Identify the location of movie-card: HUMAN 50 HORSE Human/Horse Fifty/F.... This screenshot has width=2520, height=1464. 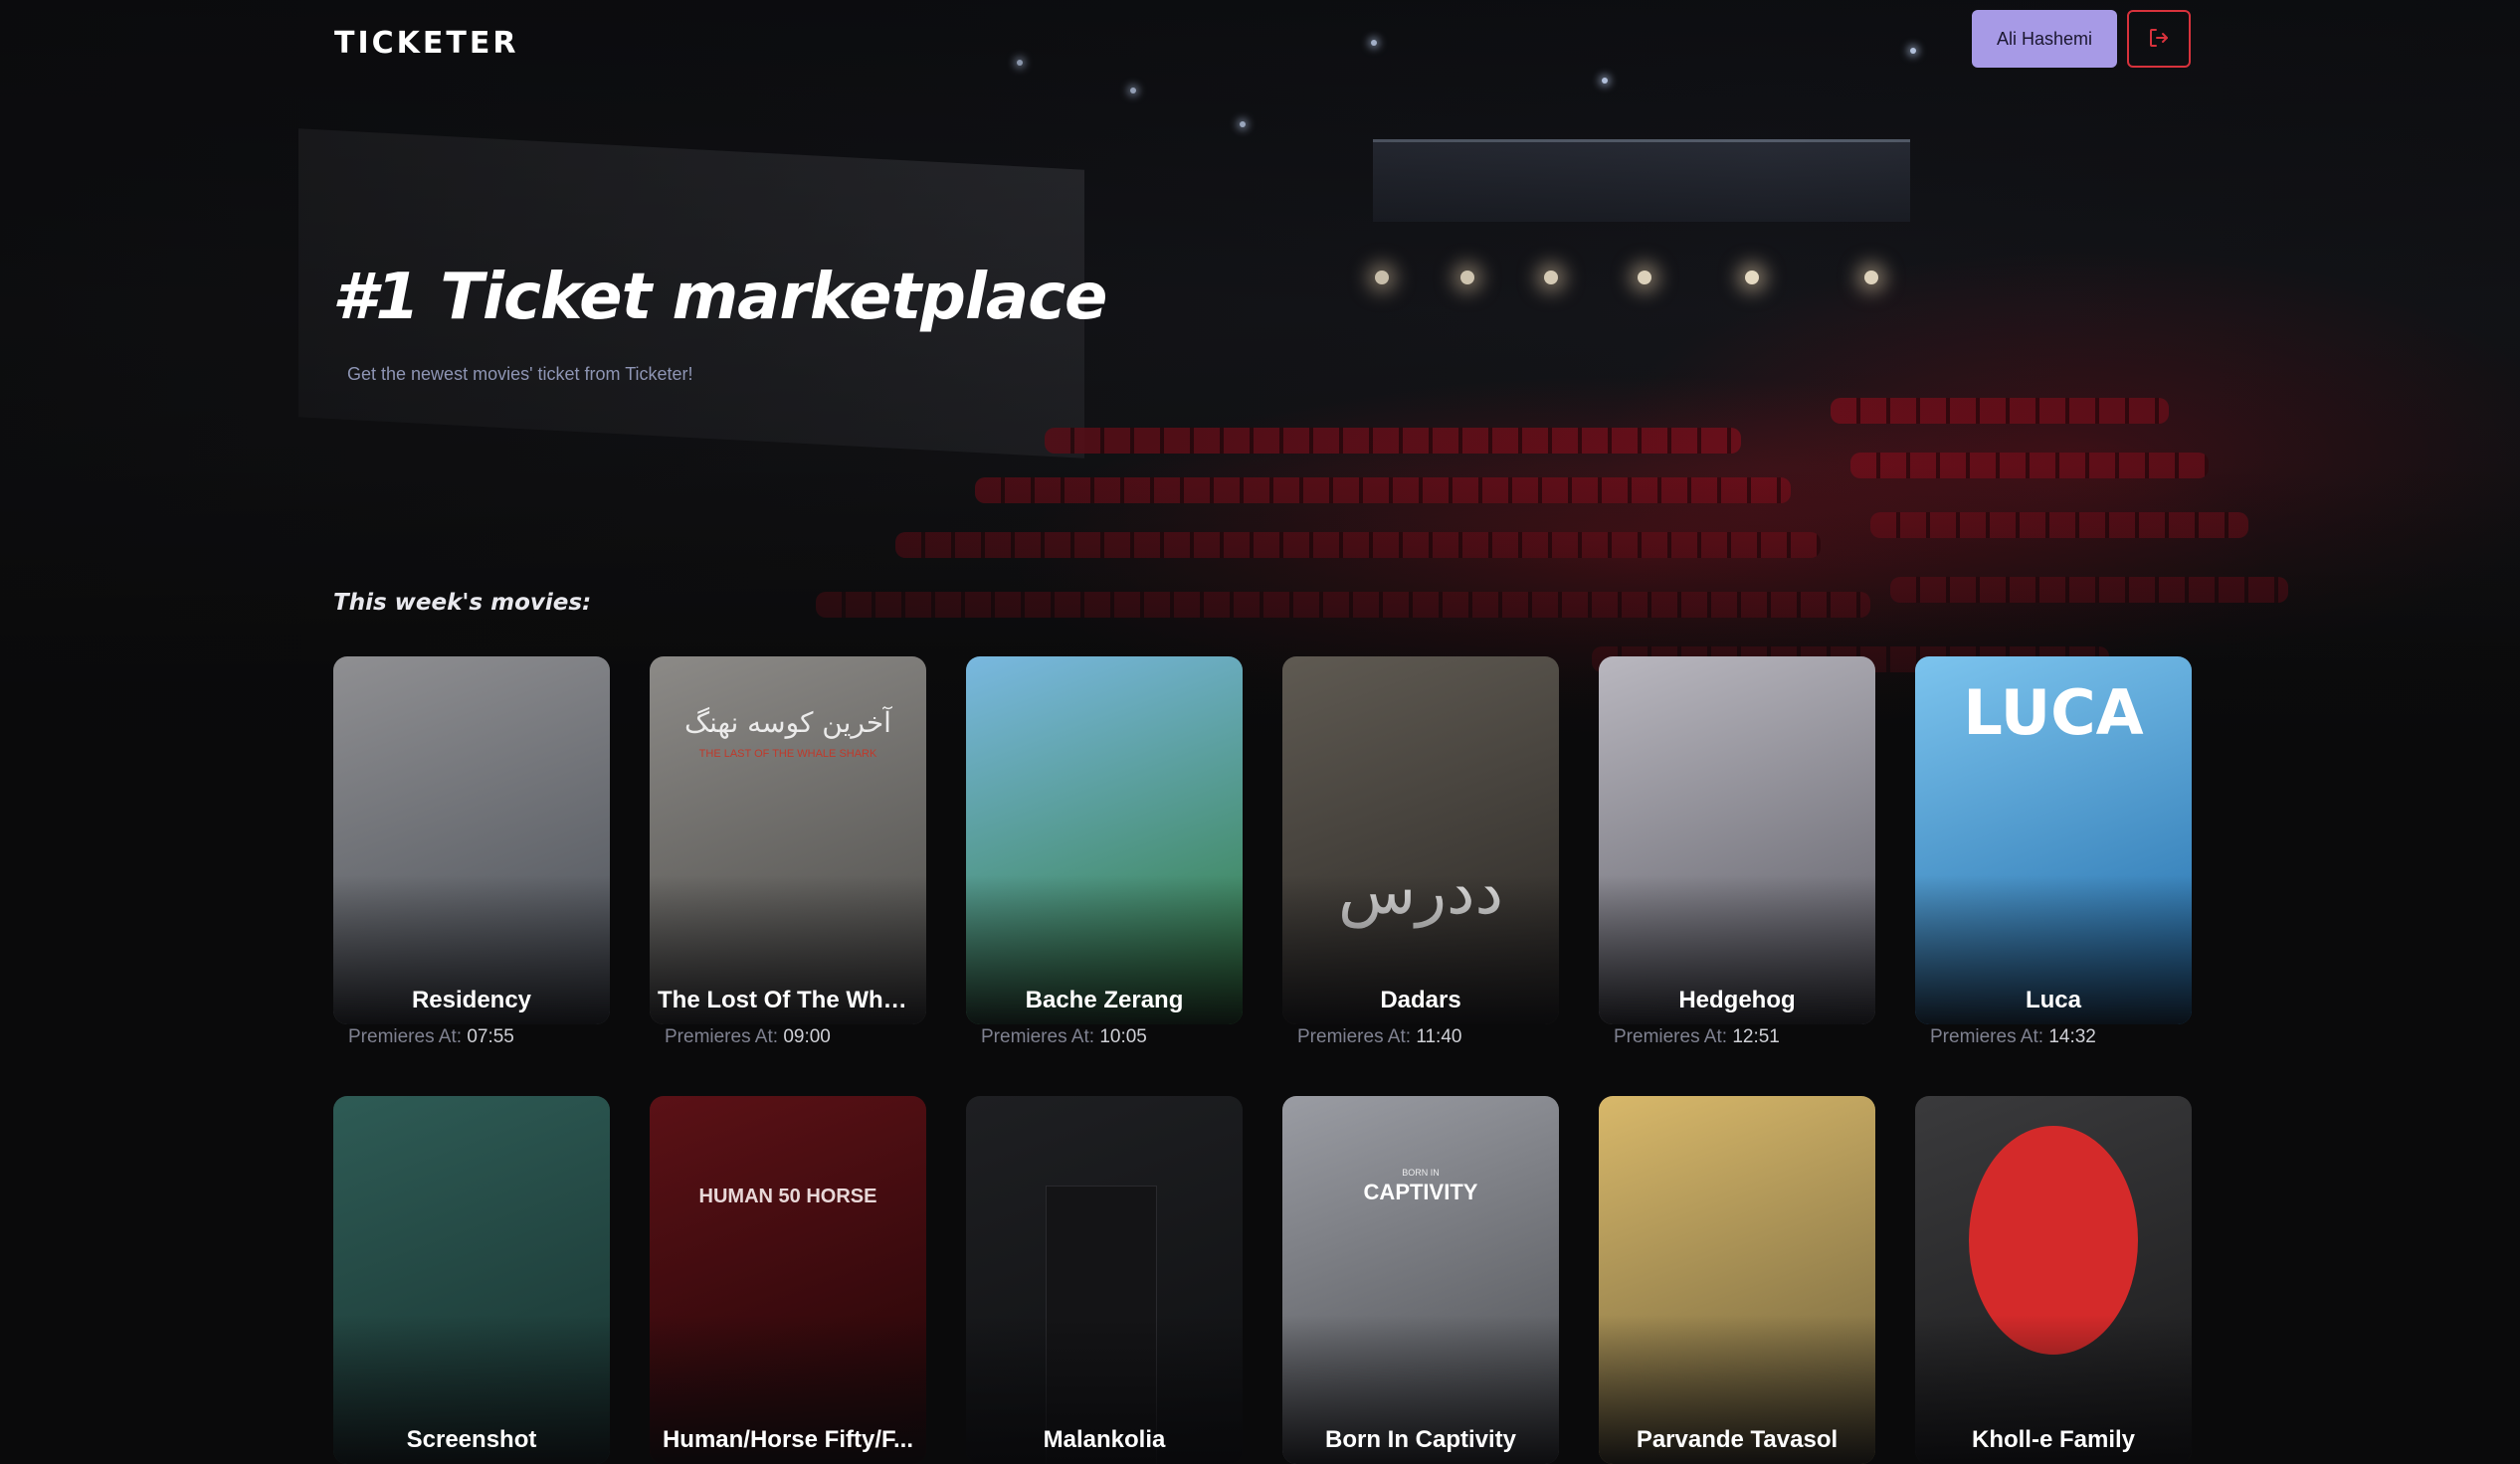
(788, 1280).